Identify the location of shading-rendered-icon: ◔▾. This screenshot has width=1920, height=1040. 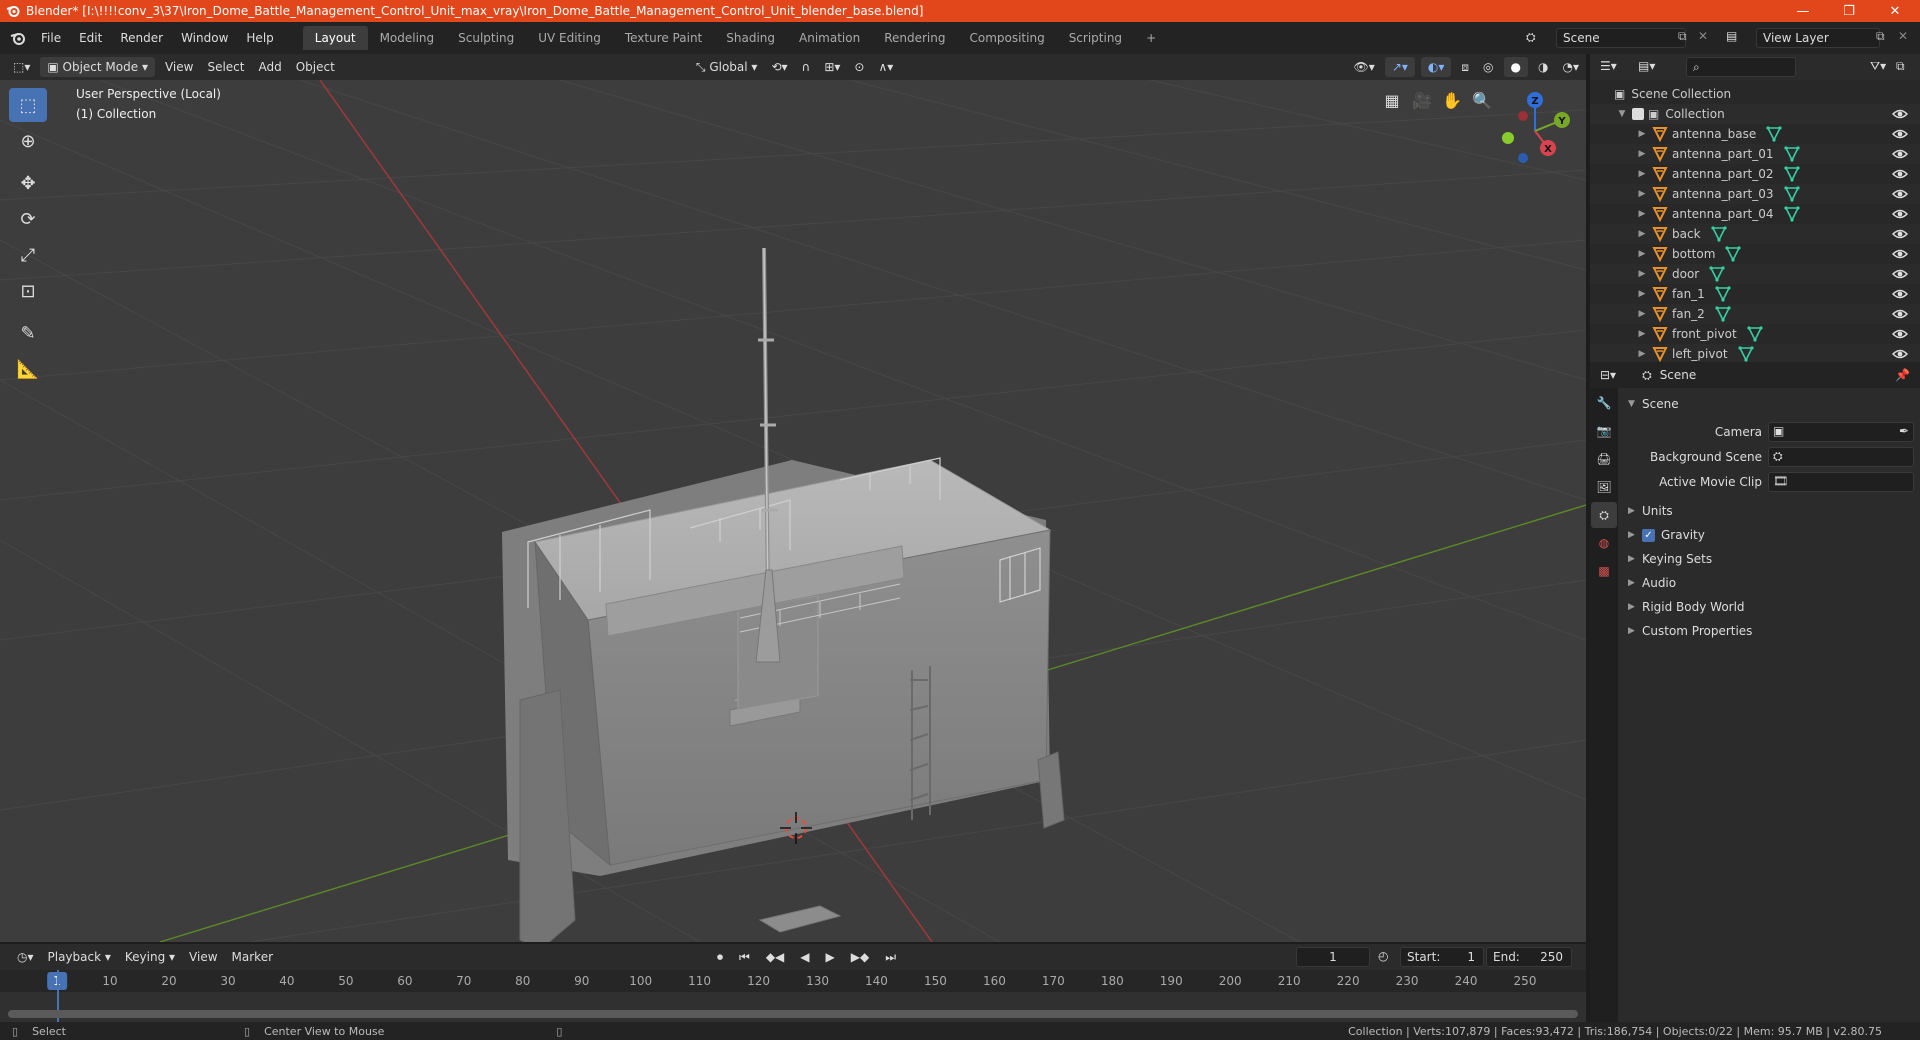
(1570, 67).